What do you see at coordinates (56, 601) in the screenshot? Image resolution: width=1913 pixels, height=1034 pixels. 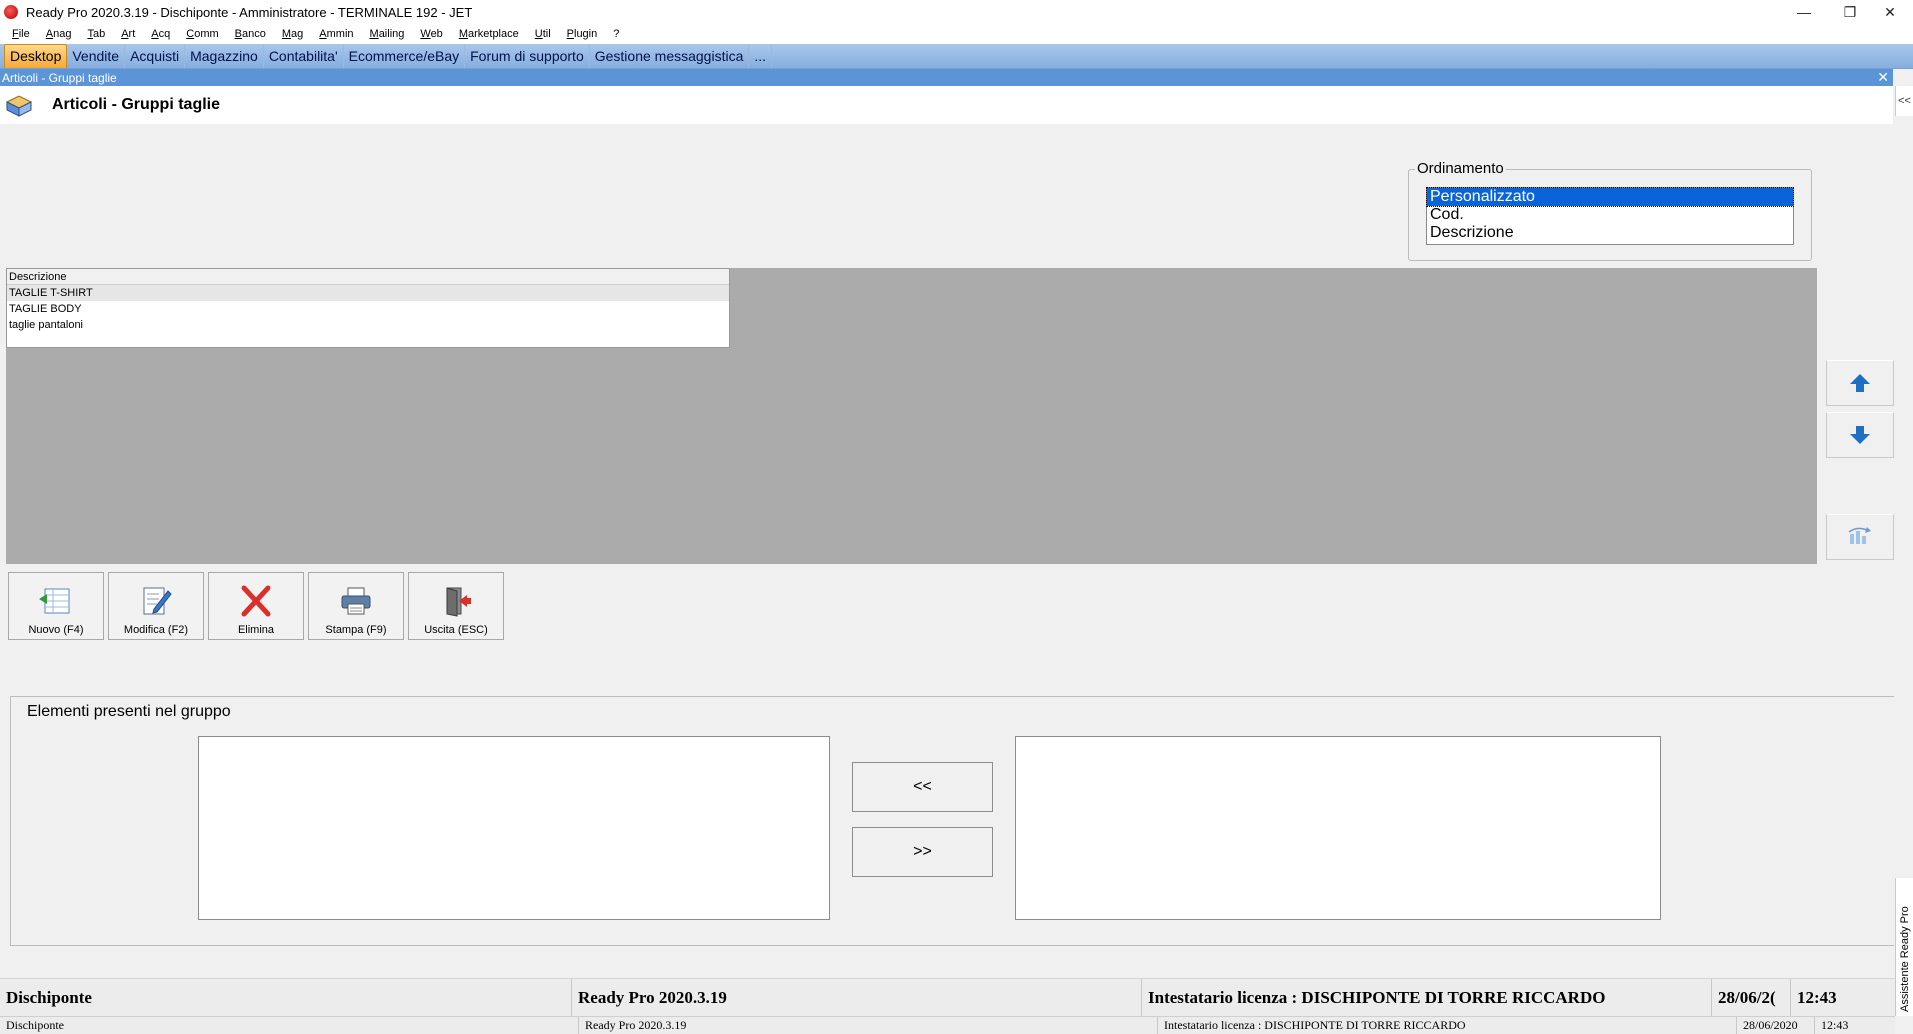 I see `new-record-icon` at bounding box center [56, 601].